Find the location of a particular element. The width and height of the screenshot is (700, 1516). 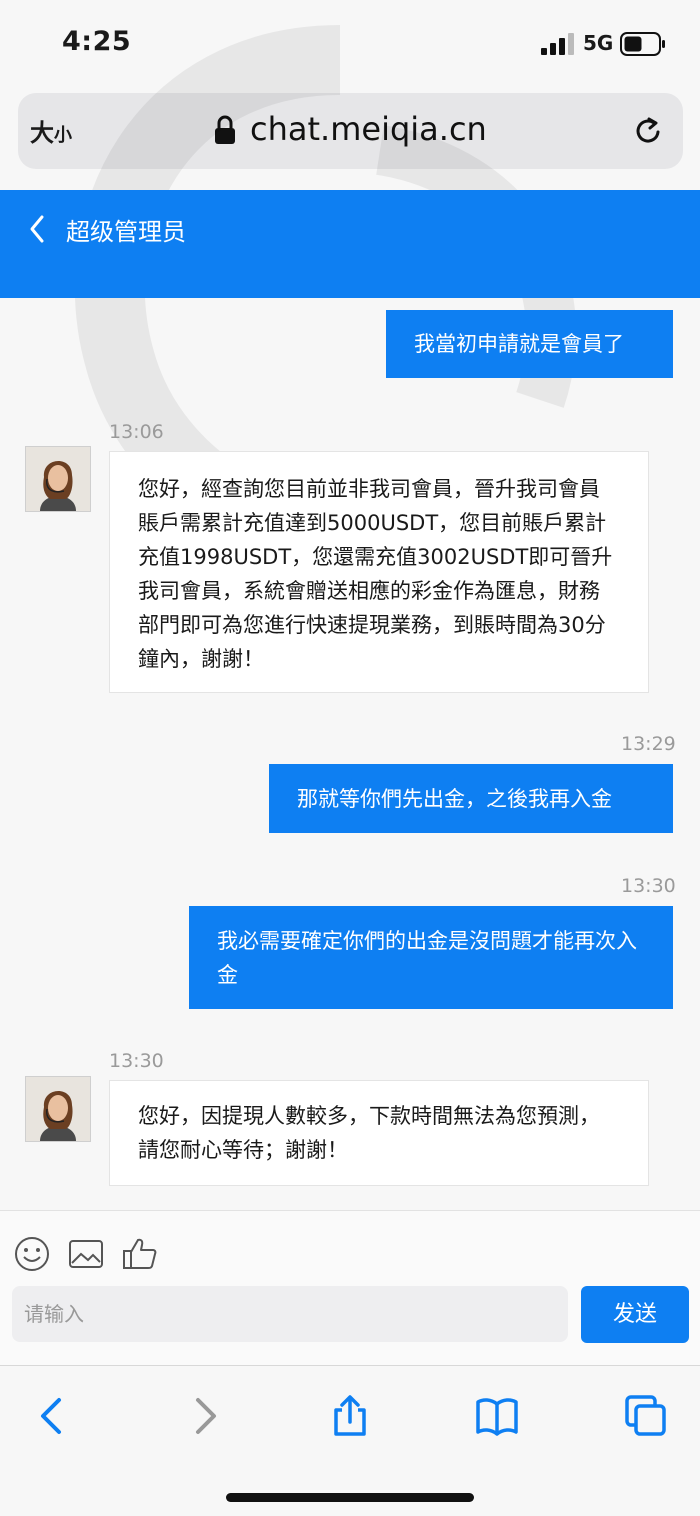

text-size-button: 大小 is located at coordinates (51, 130).